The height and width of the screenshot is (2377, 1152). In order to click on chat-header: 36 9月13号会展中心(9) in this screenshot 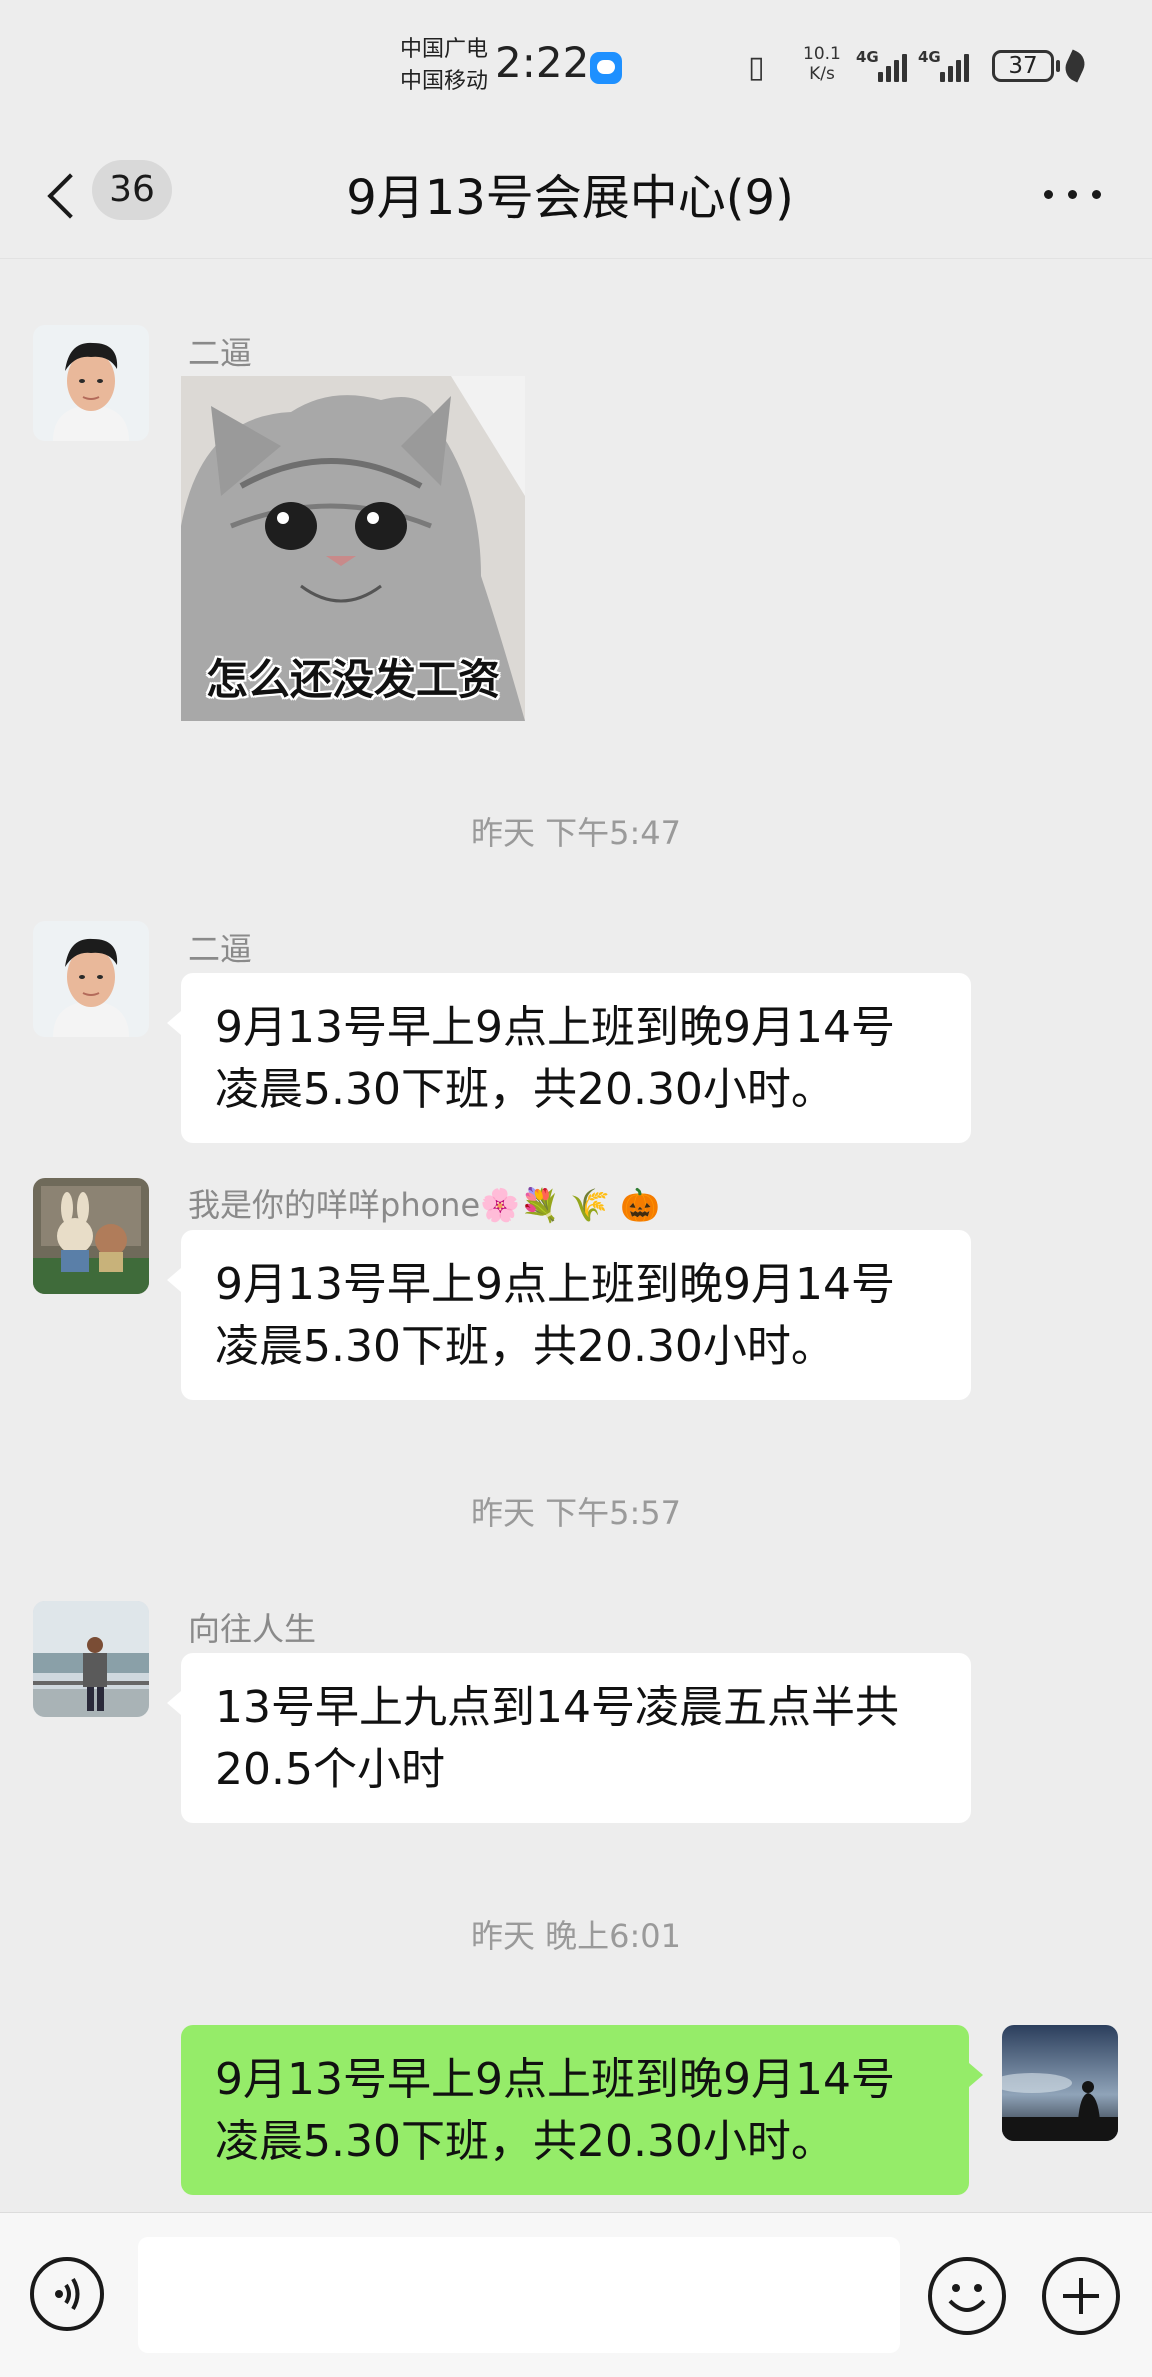, I will do `click(576, 194)`.